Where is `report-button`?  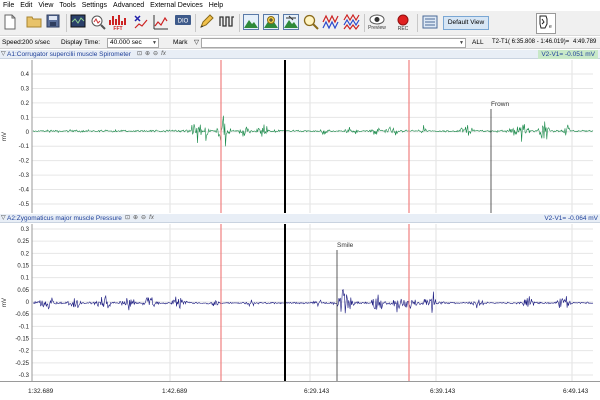 report-button is located at coordinates (78, 22).